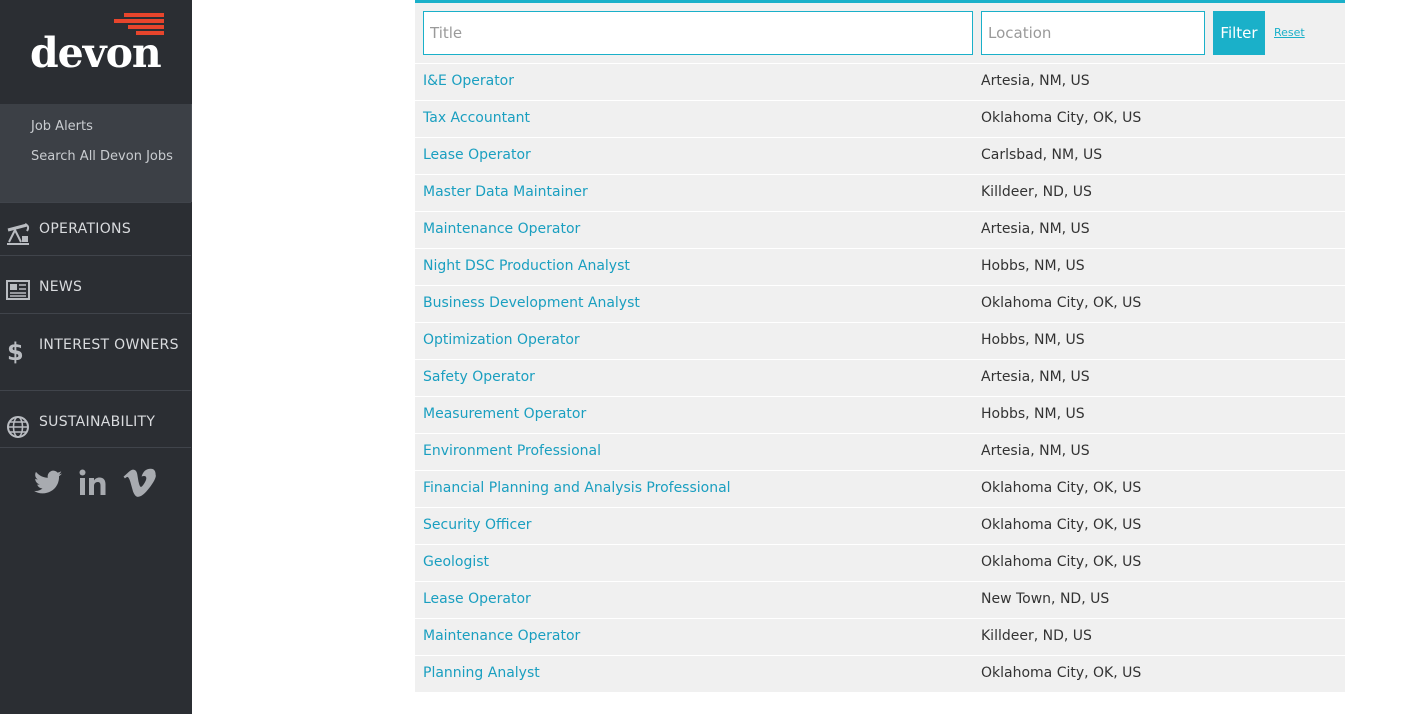  What do you see at coordinates (62, 126) in the screenshot?
I see `submenu-item-job-alerts: Job Alerts` at bounding box center [62, 126].